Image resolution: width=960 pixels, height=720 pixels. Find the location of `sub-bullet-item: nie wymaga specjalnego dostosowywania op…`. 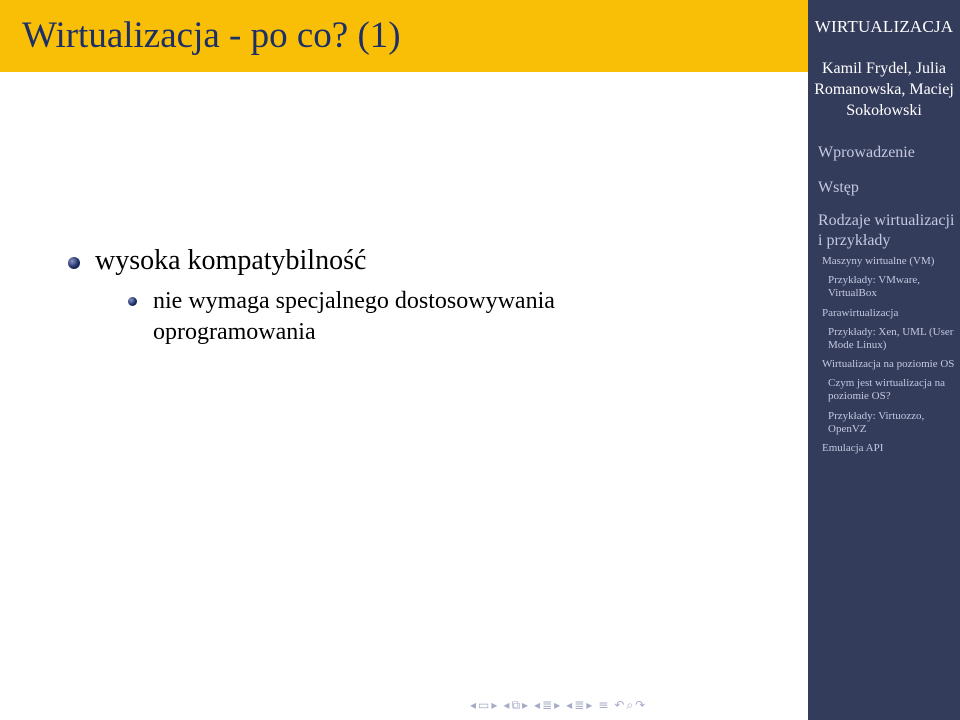

sub-bullet-item: nie wymaga specjalnego dostosowywania op… is located at coordinates (354, 316).